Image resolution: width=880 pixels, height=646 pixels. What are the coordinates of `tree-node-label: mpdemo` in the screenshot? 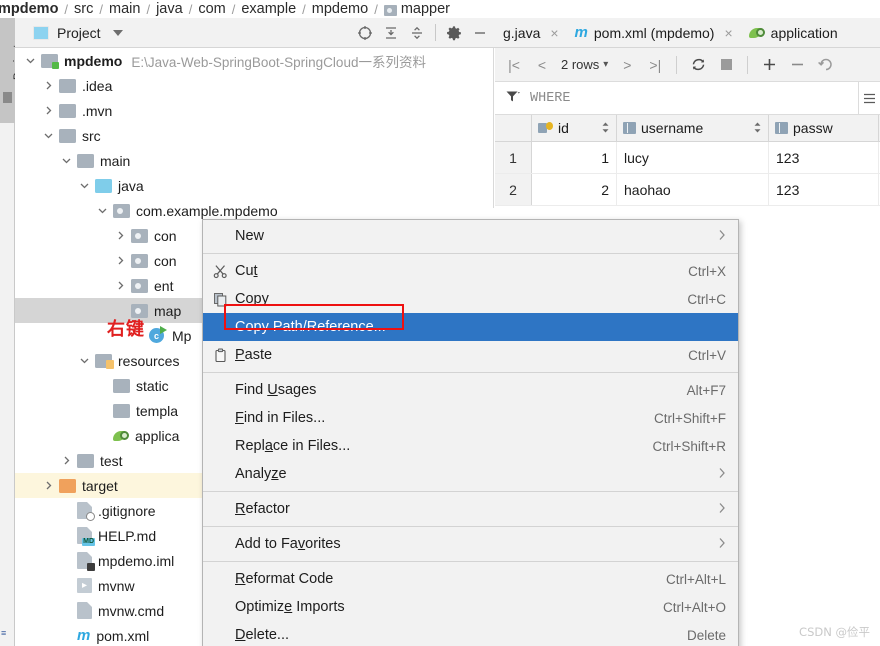 It's located at (93, 60).